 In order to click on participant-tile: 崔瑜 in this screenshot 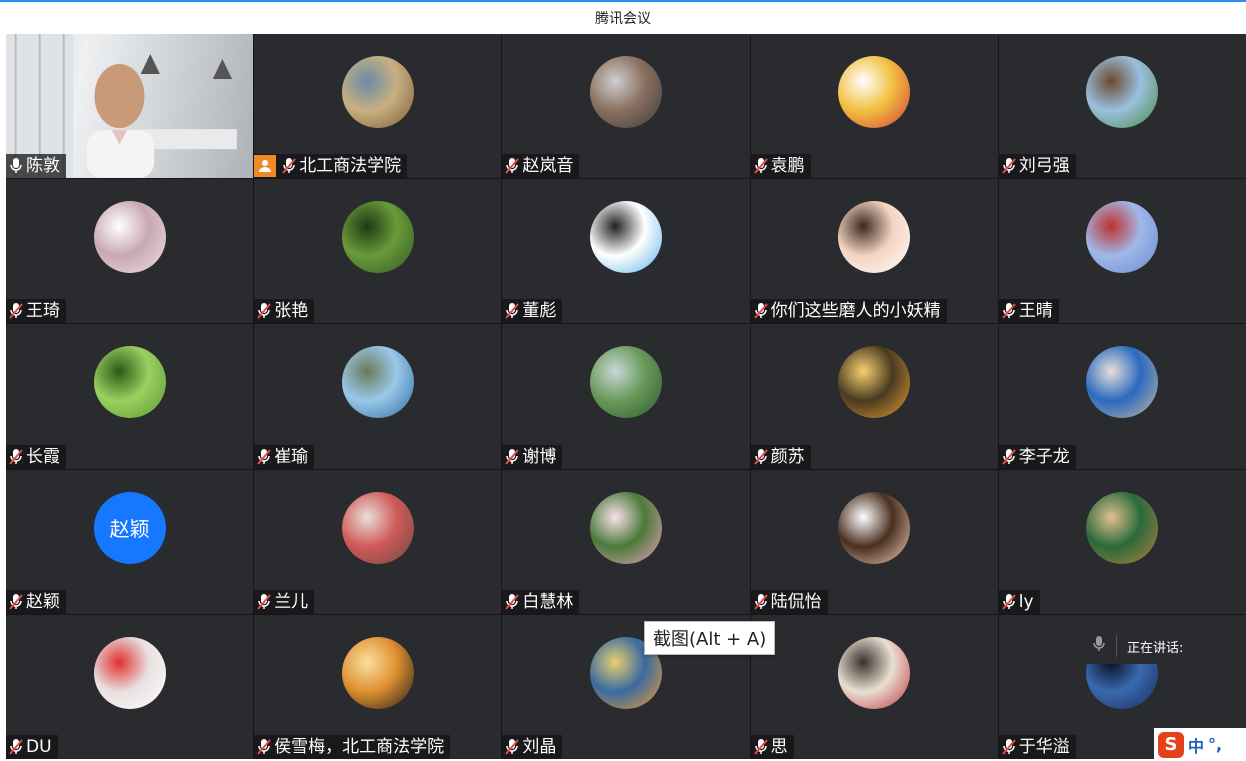, I will do `click(378, 396)`.